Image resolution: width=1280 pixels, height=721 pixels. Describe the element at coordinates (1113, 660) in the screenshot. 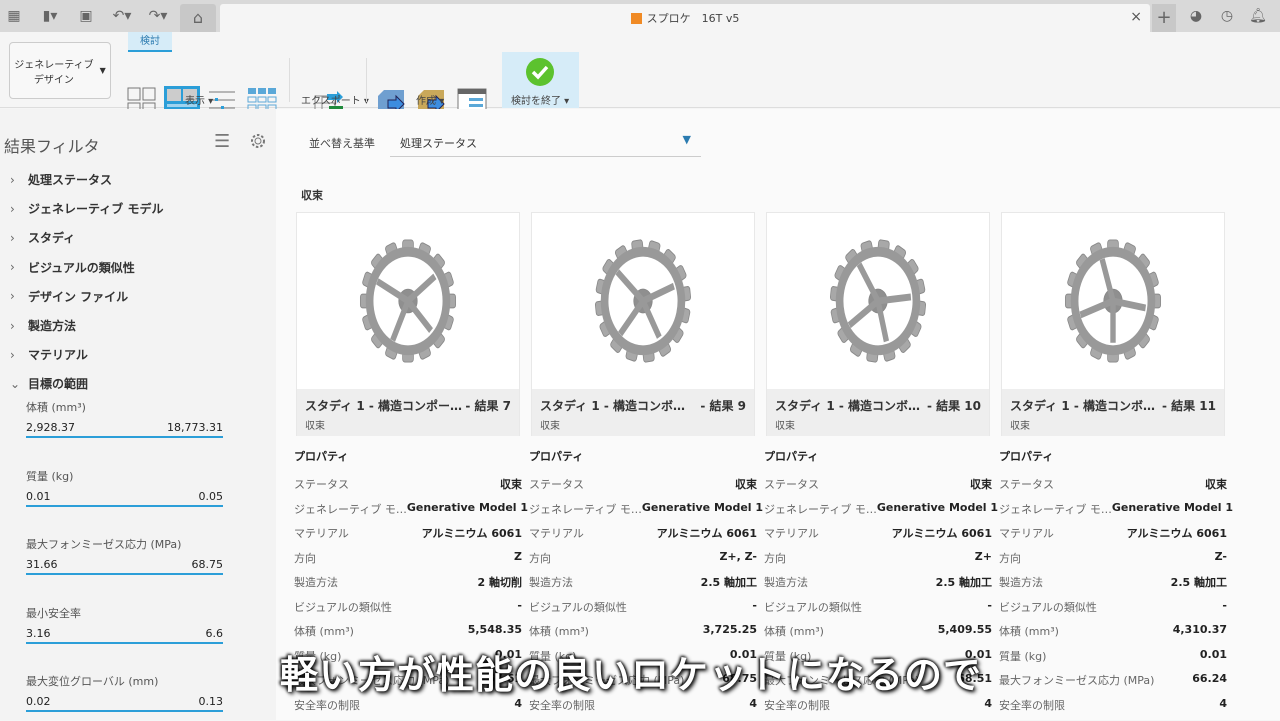

I see `property-row: 質量 (kg)0.01` at that location.